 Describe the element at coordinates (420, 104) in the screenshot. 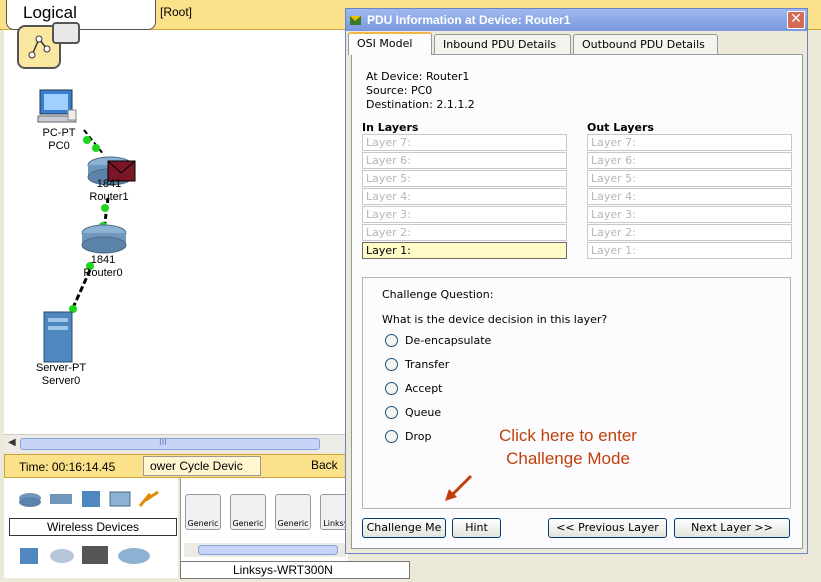

I see `destination-text: Destination: 2.1.1.2` at that location.